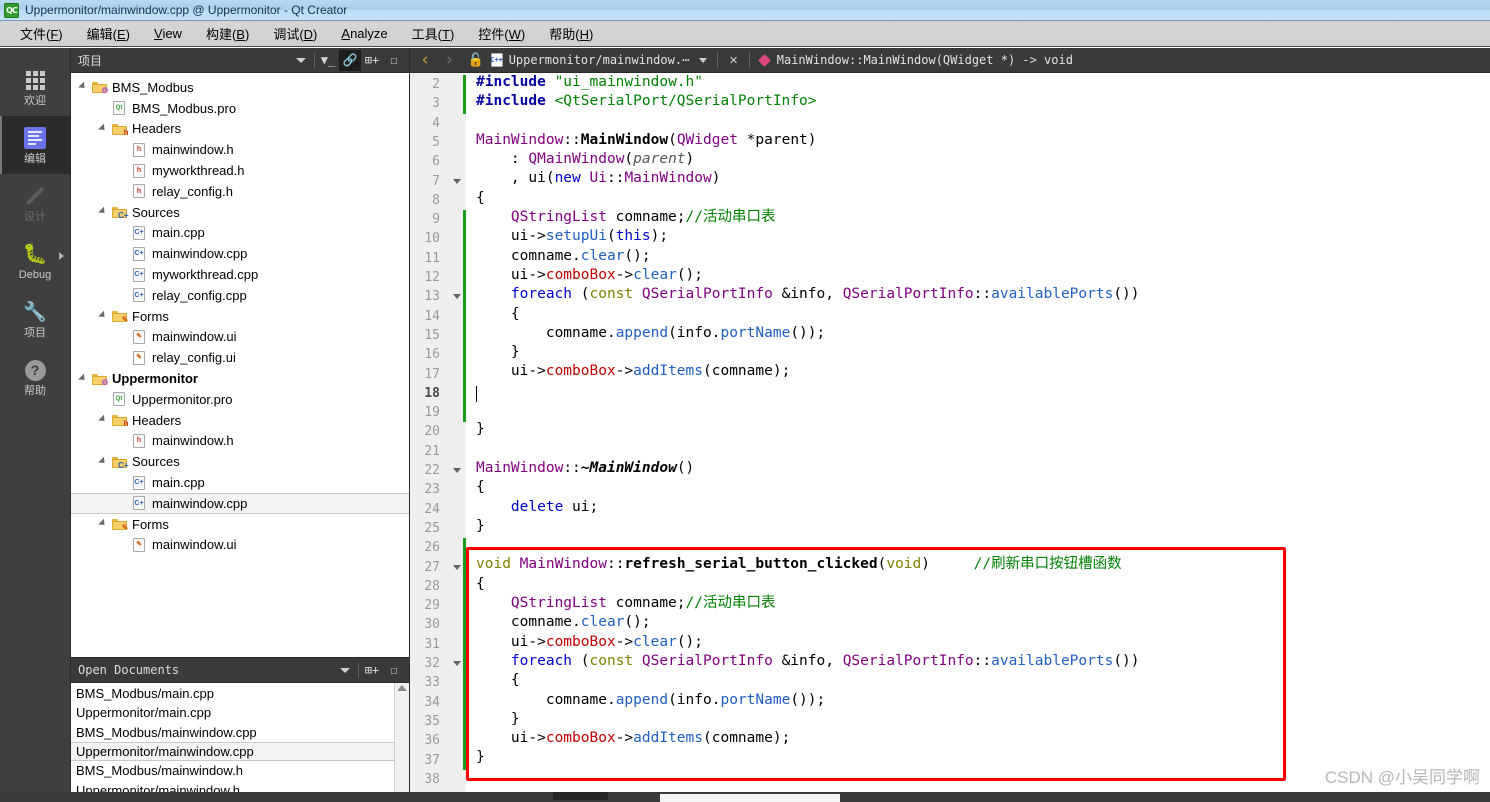  I want to click on code-line: , ui(new Ui::MainWindow), so click(983, 178).